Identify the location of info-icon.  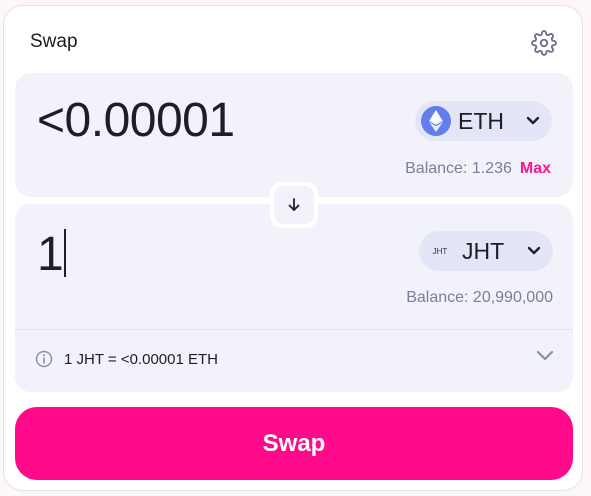
(44, 359).